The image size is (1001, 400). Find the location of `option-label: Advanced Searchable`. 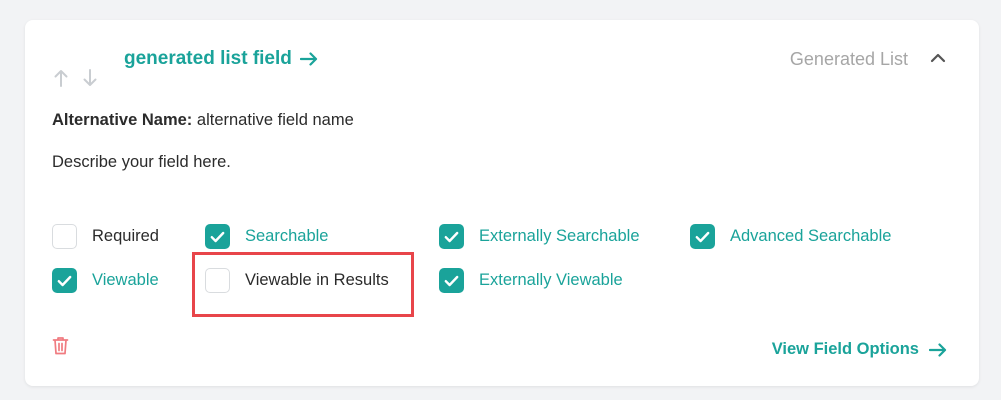

option-label: Advanced Searchable is located at coordinates (811, 236).